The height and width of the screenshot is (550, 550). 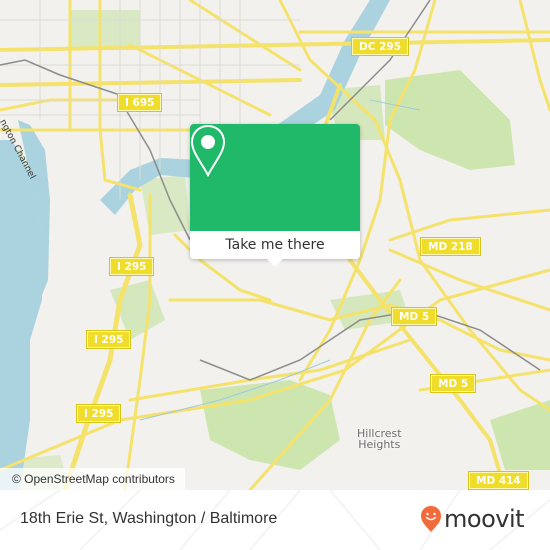 I want to click on moovit-logo: moovit, so click(x=472, y=519).